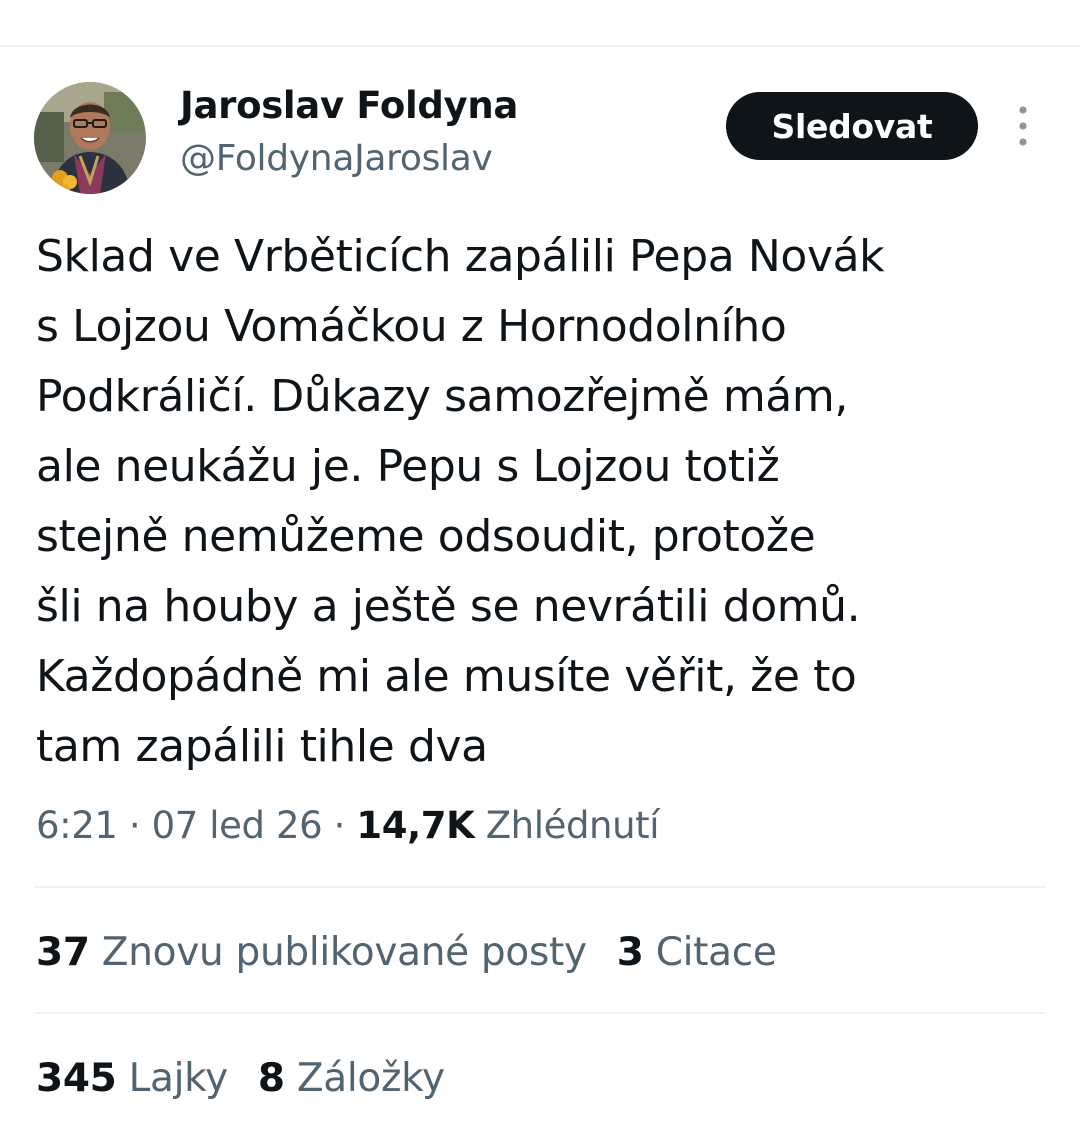  I want to click on quotes-label: Citace, so click(716, 952).